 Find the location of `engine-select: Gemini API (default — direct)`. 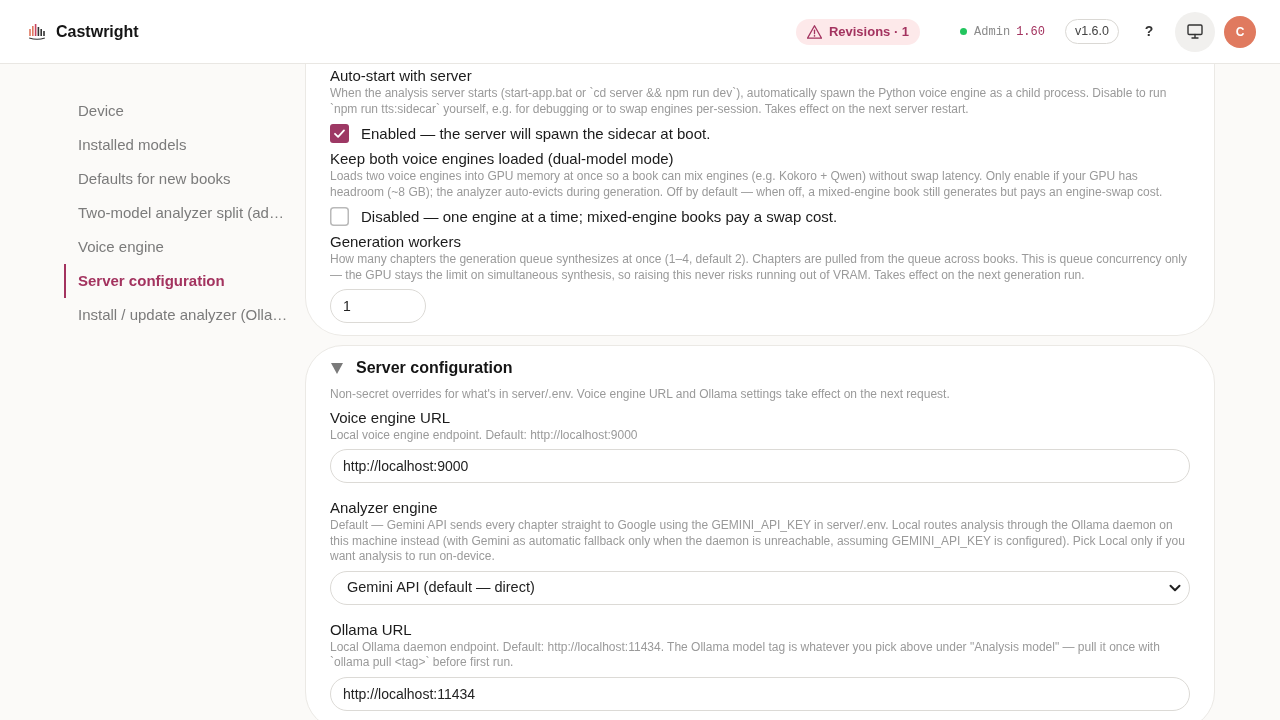

engine-select: Gemini API (default — direct) is located at coordinates (760, 587).